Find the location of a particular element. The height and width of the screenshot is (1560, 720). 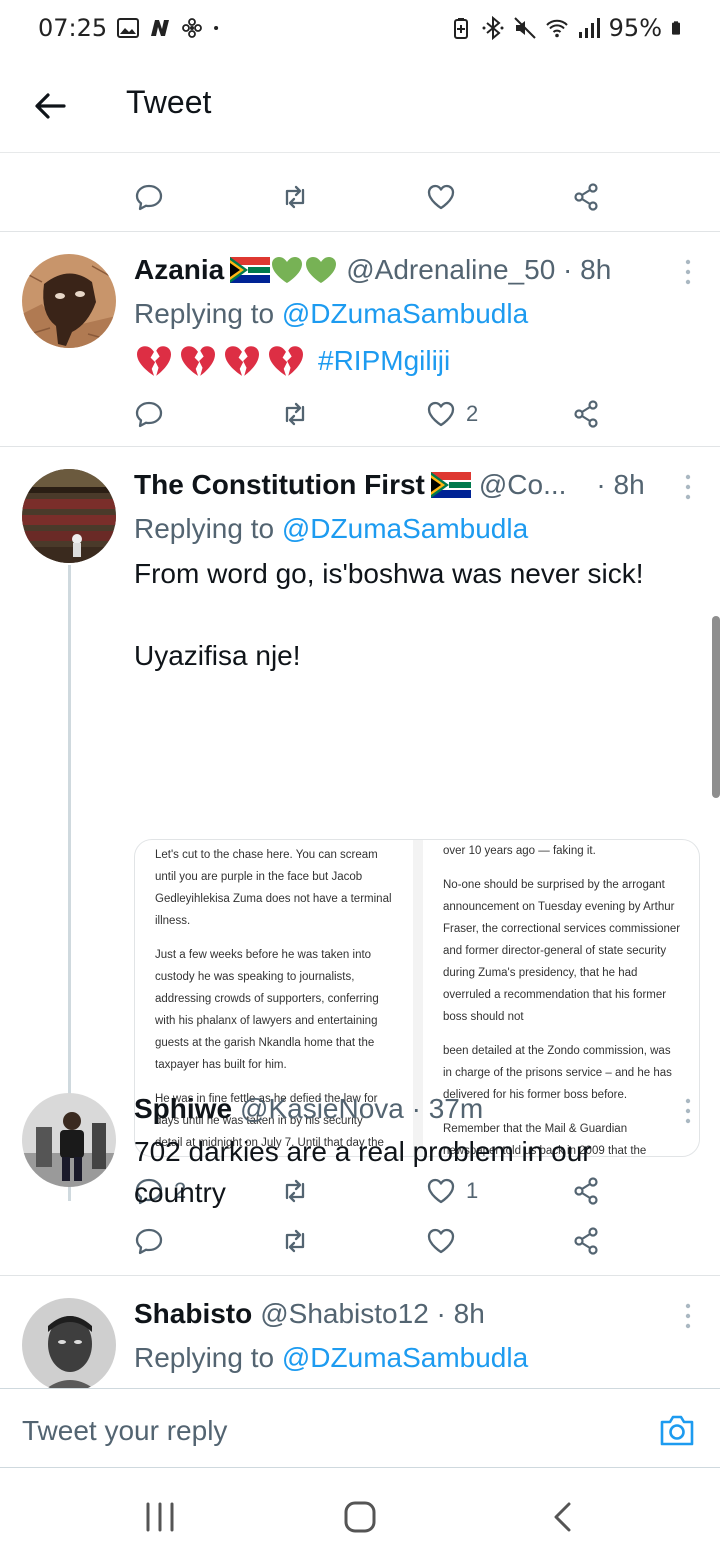

display-name: Azania is located at coordinates (179, 270).